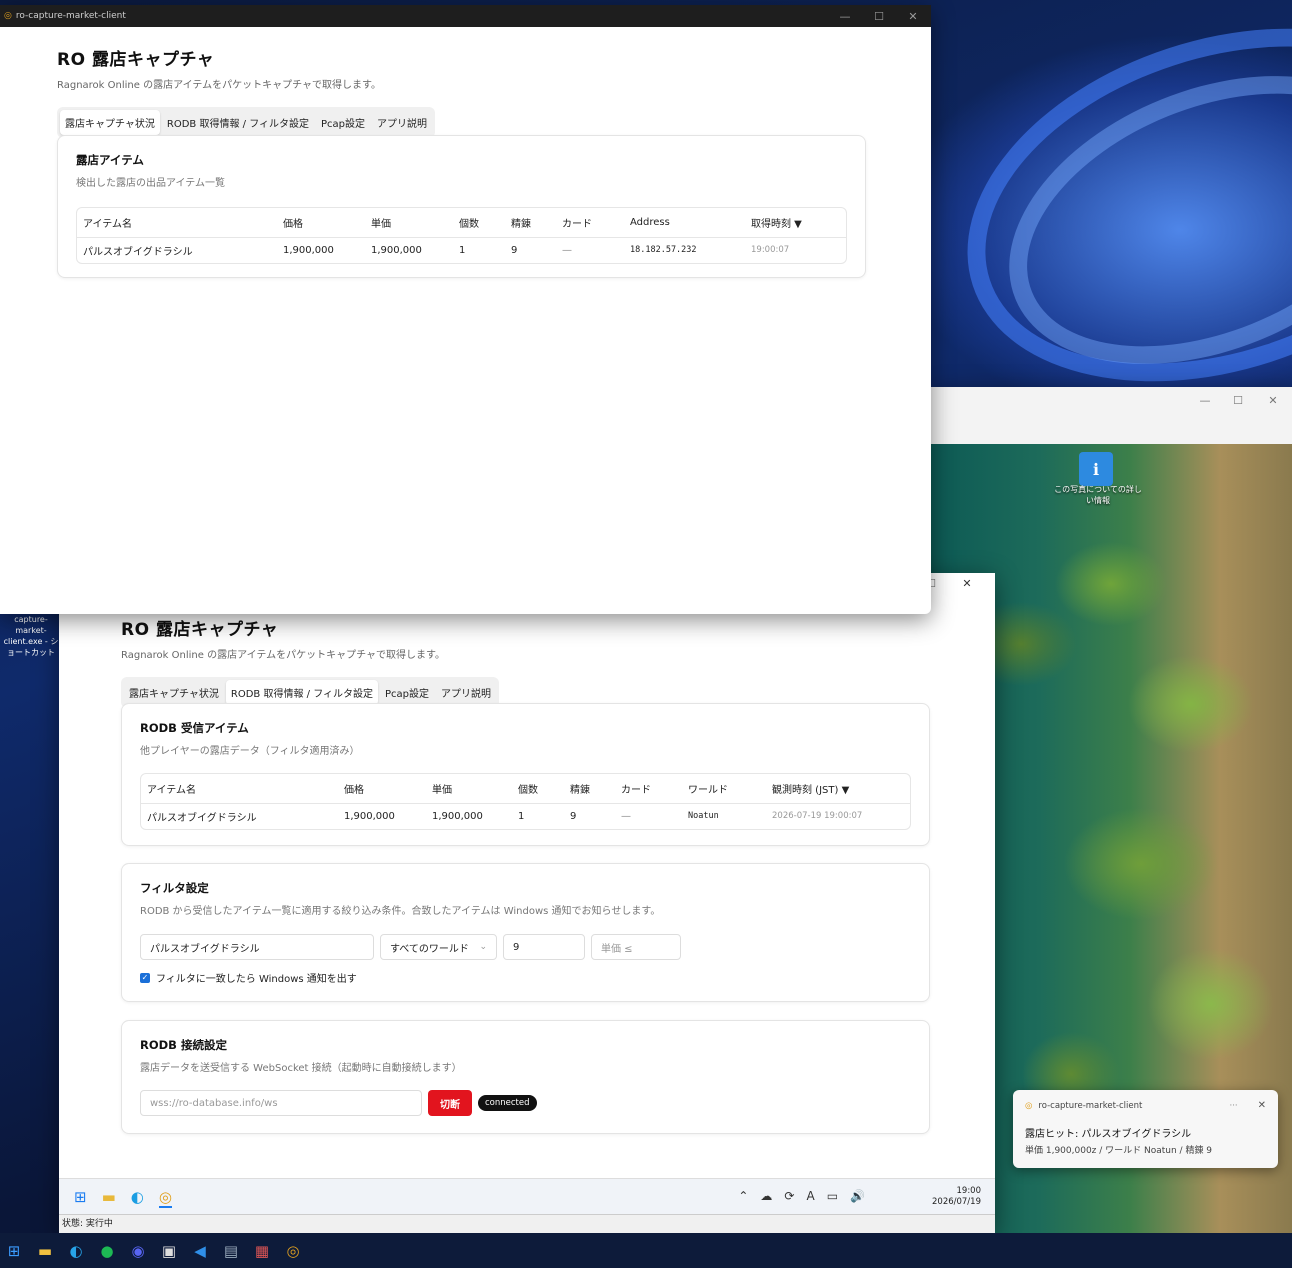  I want to click on sync-icon: ⟳, so click(789, 1196).